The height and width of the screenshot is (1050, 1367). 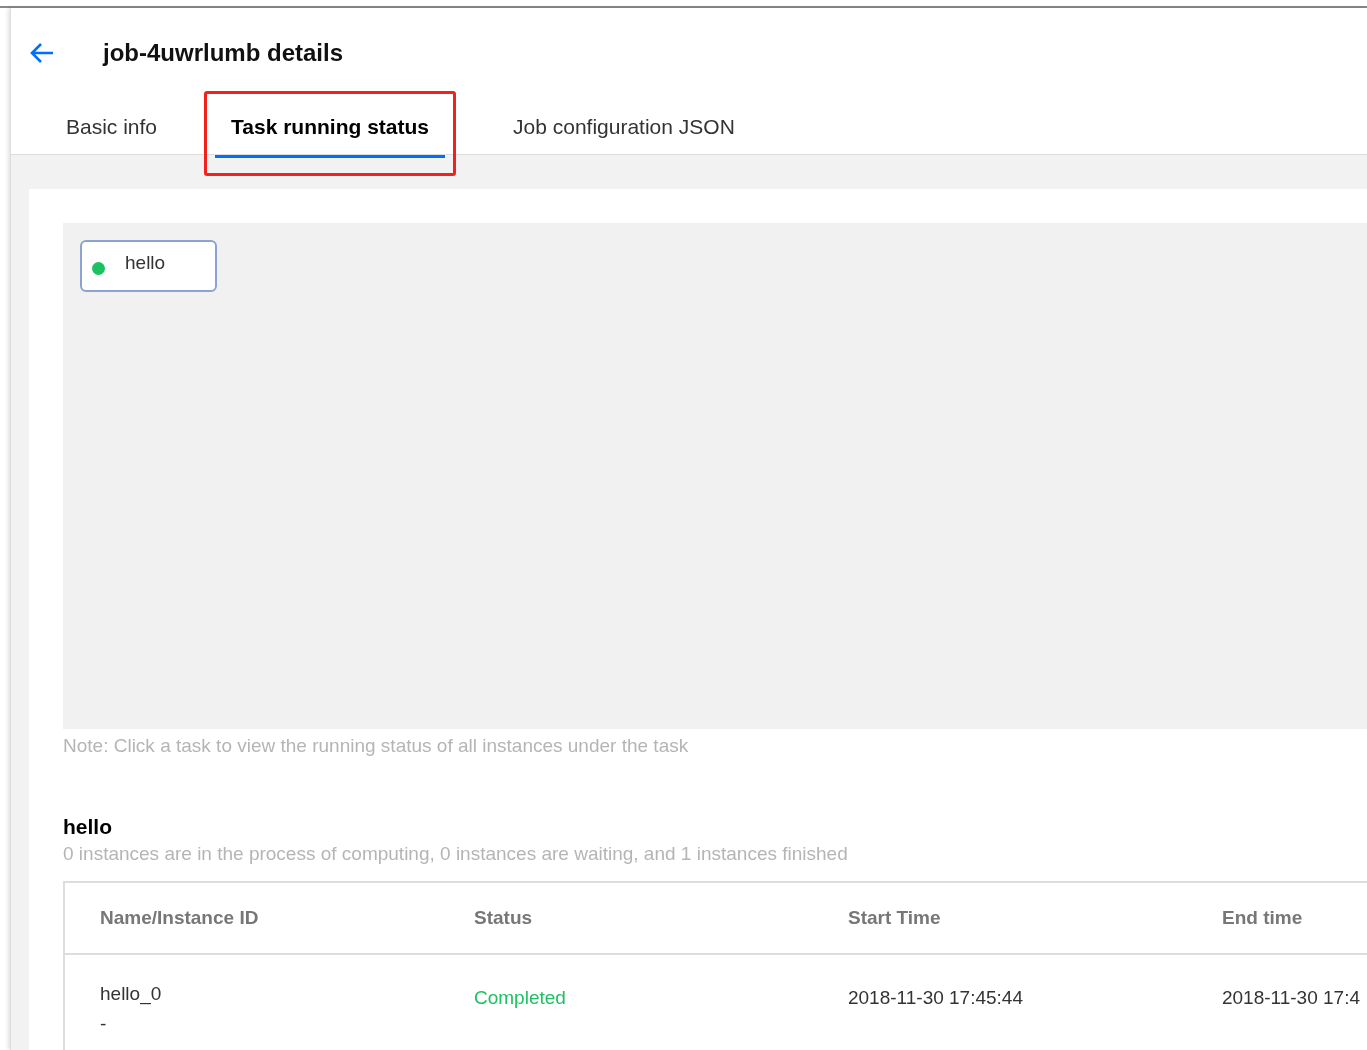 What do you see at coordinates (88, 827) in the screenshot?
I see `task-name: hello` at bounding box center [88, 827].